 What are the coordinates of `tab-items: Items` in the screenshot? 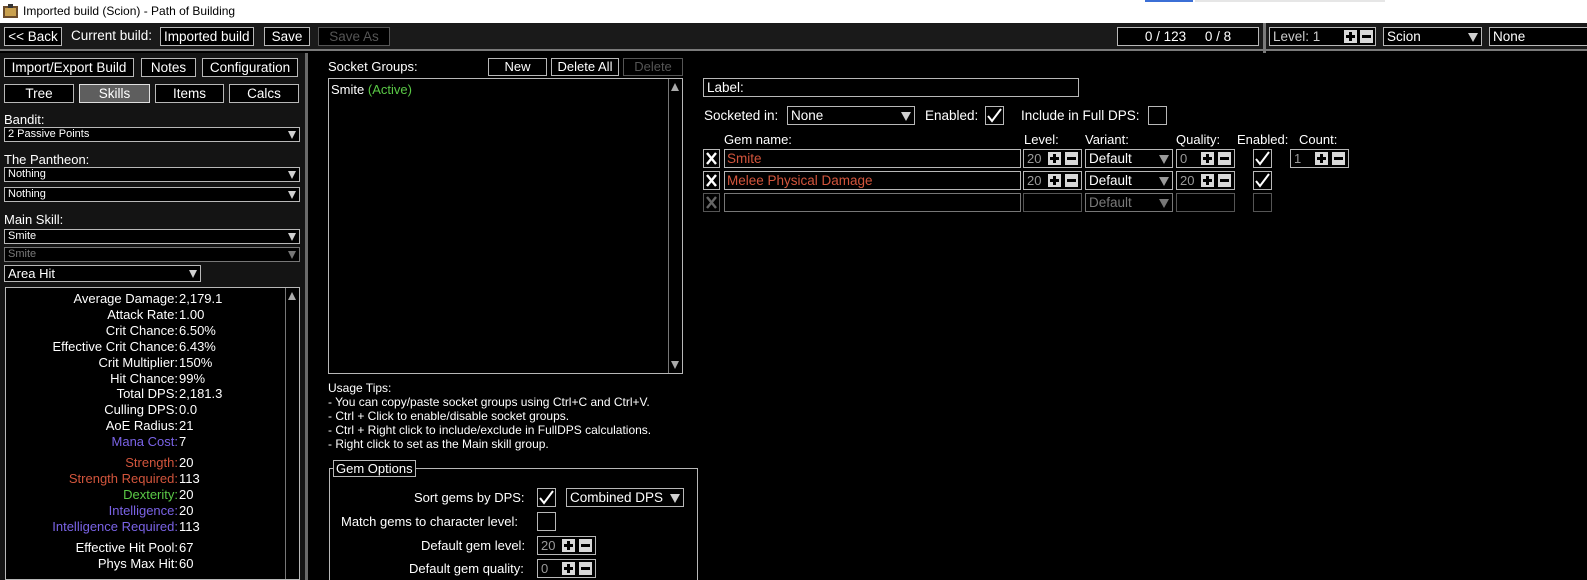 It's located at (189, 93).